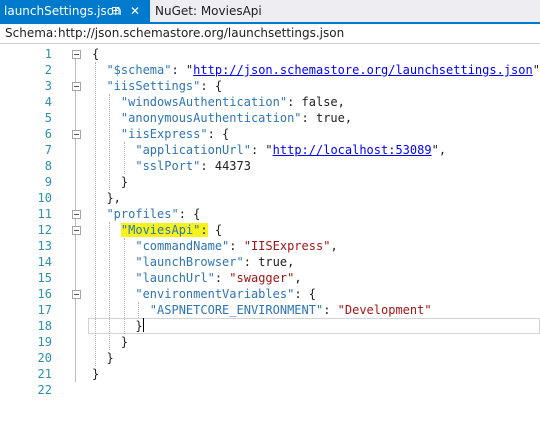 The width and height of the screenshot is (540, 427). What do you see at coordinates (270, 214) in the screenshot?
I see `code-line: 11 "profiles": {` at bounding box center [270, 214].